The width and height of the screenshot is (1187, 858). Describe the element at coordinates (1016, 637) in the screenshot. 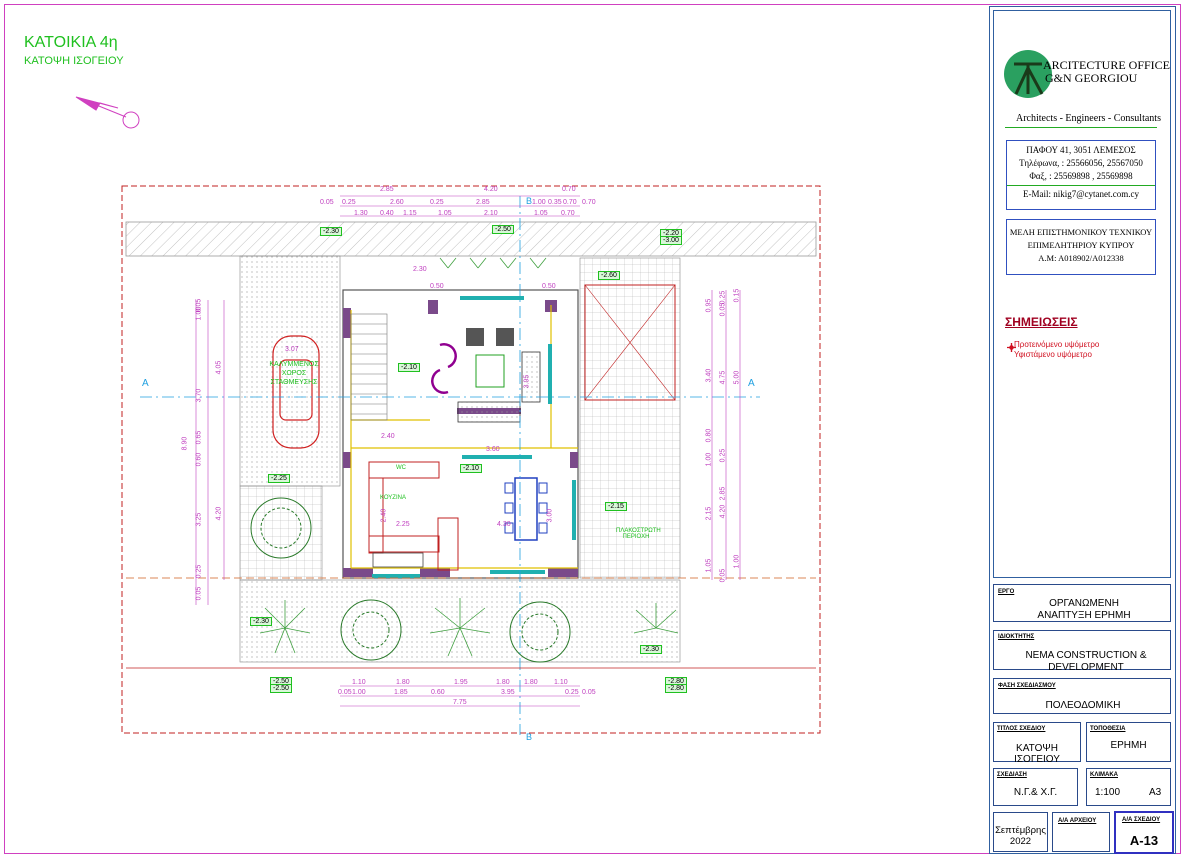

I see `owner-label: ΙΔΙΟΚΤΗΤΗΣ` at that location.